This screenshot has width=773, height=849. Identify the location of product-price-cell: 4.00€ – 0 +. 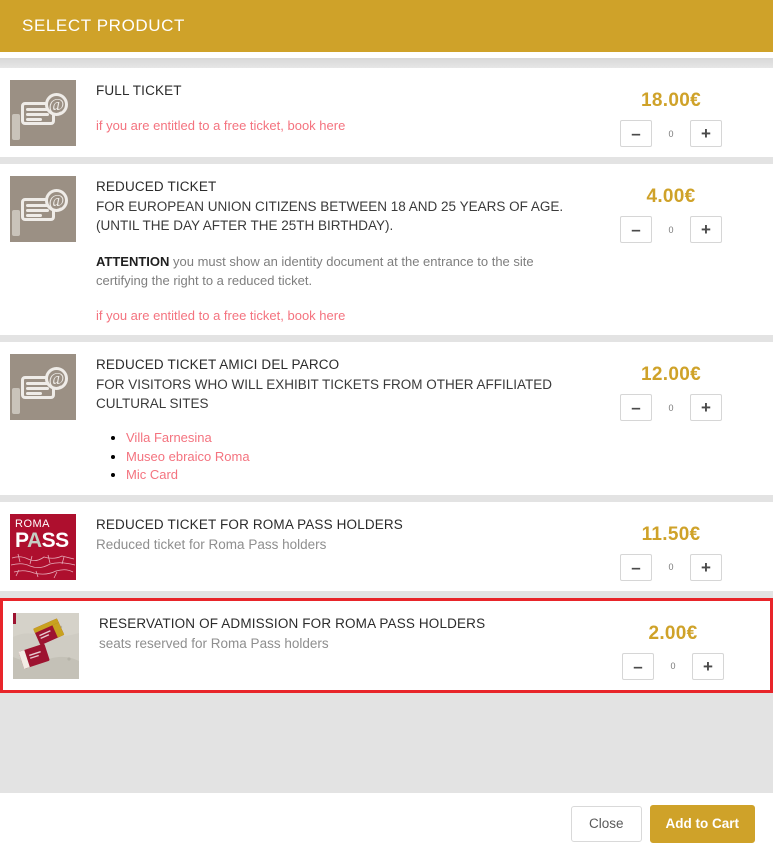
(671, 249).